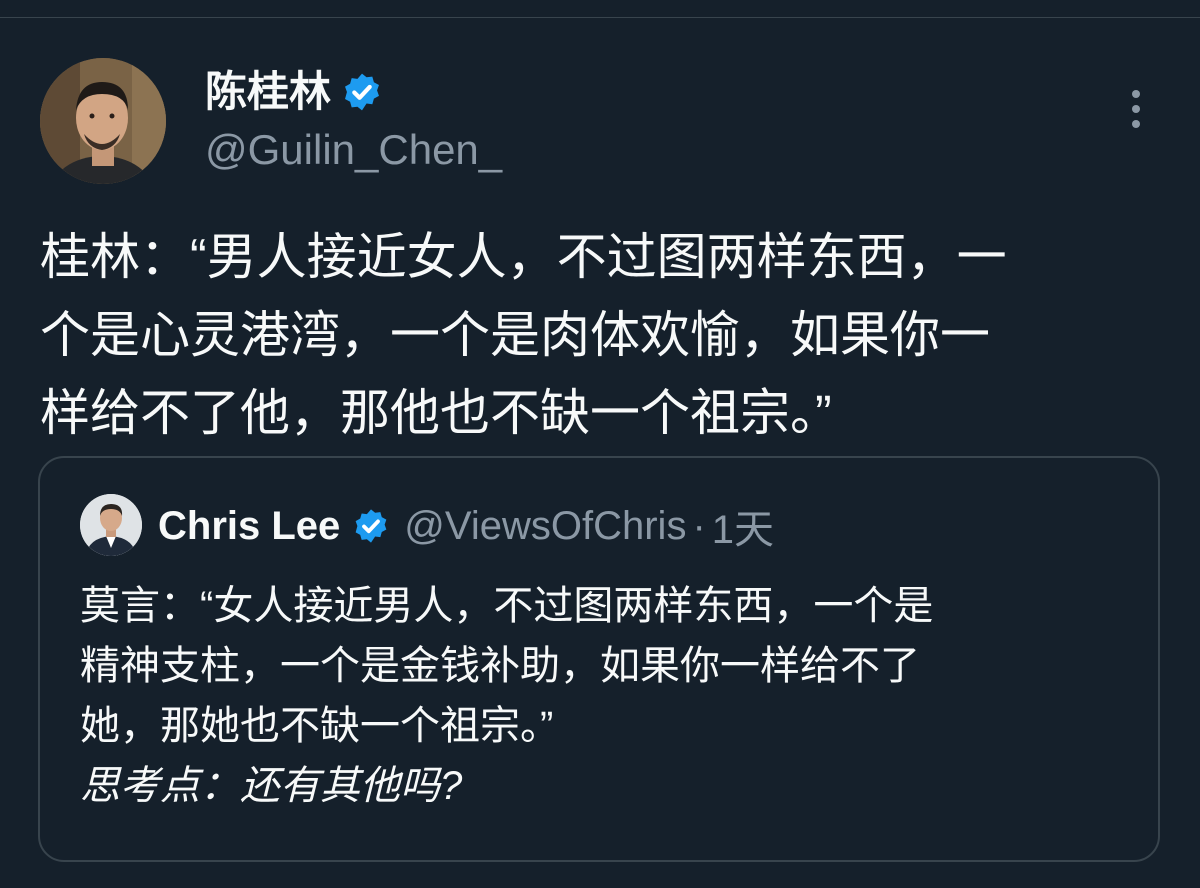  I want to click on author-name-row: 陈桂林, so click(294, 92).